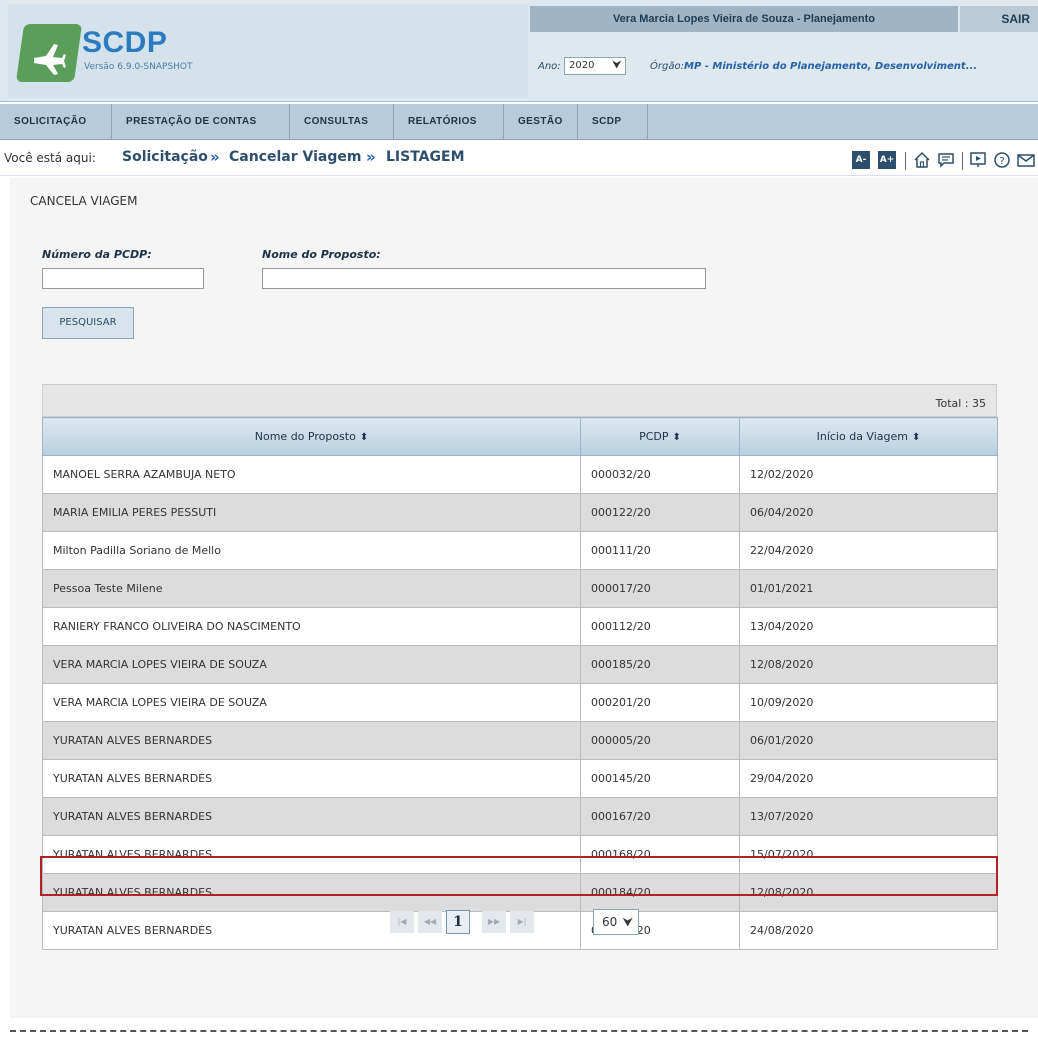 This screenshot has height=1058, width=1038. What do you see at coordinates (402, 922) in the screenshot?
I see `first-page-icon: |◀` at bounding box center [402, 922].